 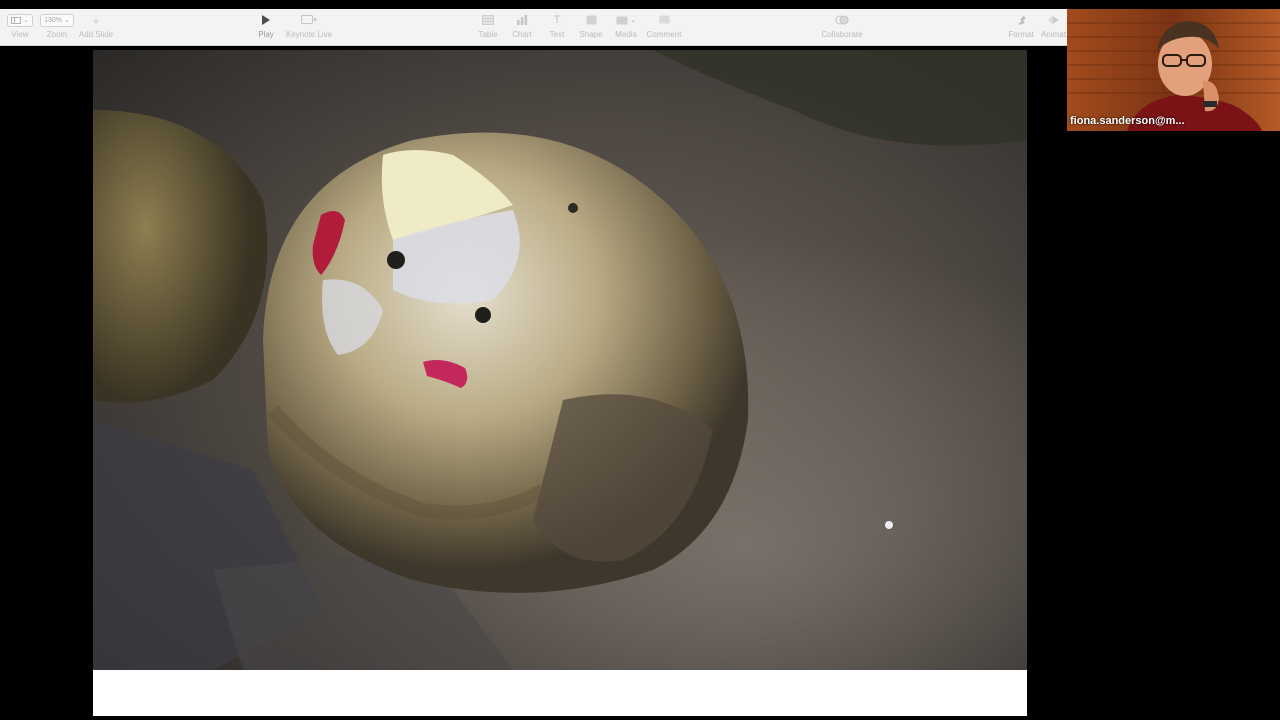 I want to click on keynote-live-label: Keynote Live, so click(x=309, y=34).